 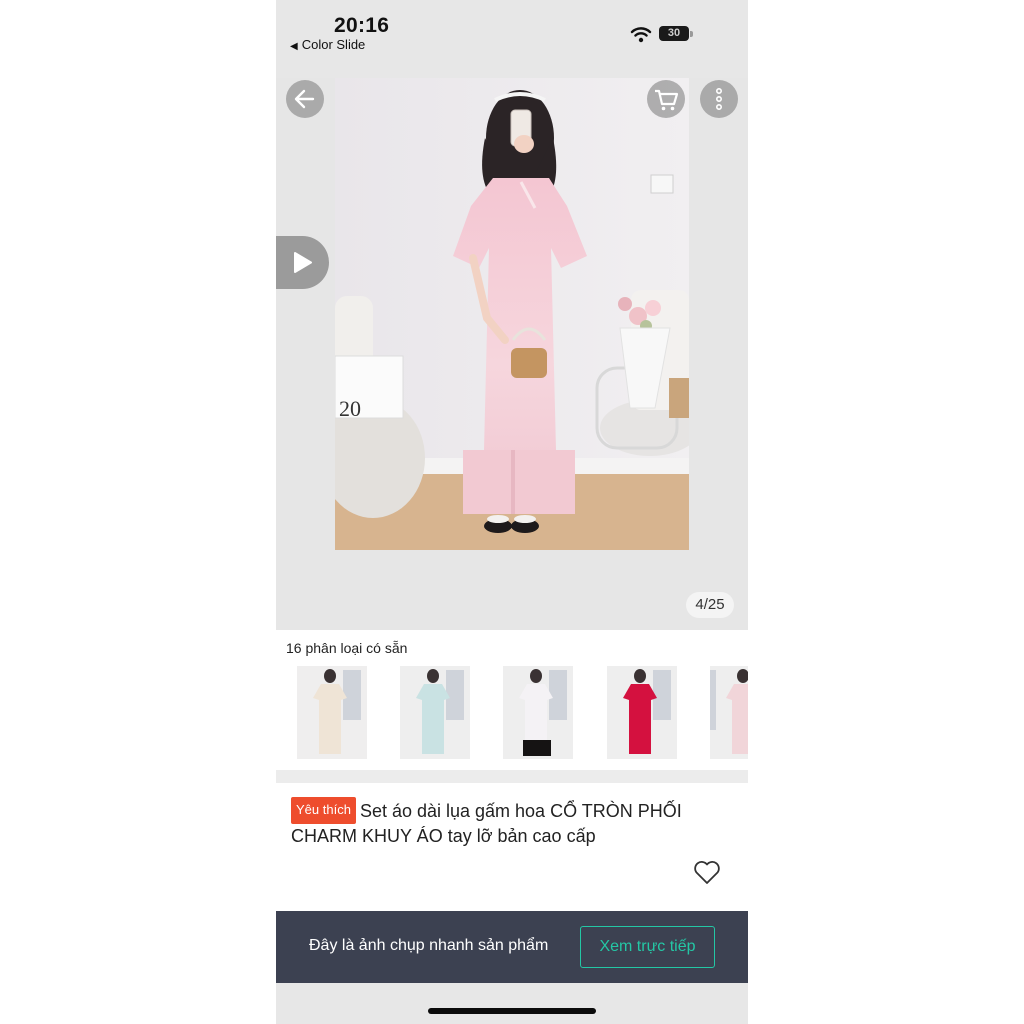 I want to click on favorite-badge: Yêu thích, so click(x=323, y=810).